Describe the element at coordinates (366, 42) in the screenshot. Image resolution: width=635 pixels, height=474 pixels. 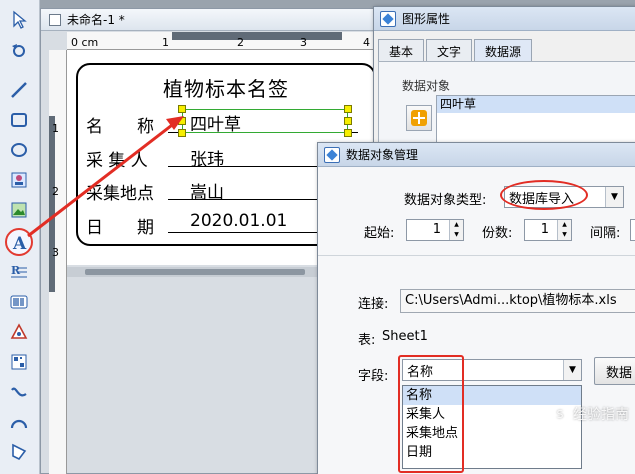
I see `ruler-label: 4` at that location.